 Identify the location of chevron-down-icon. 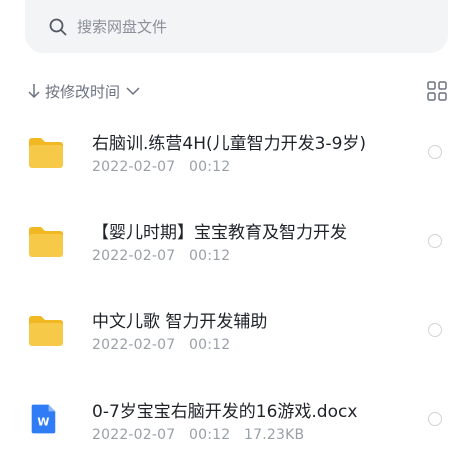
(133, 91).